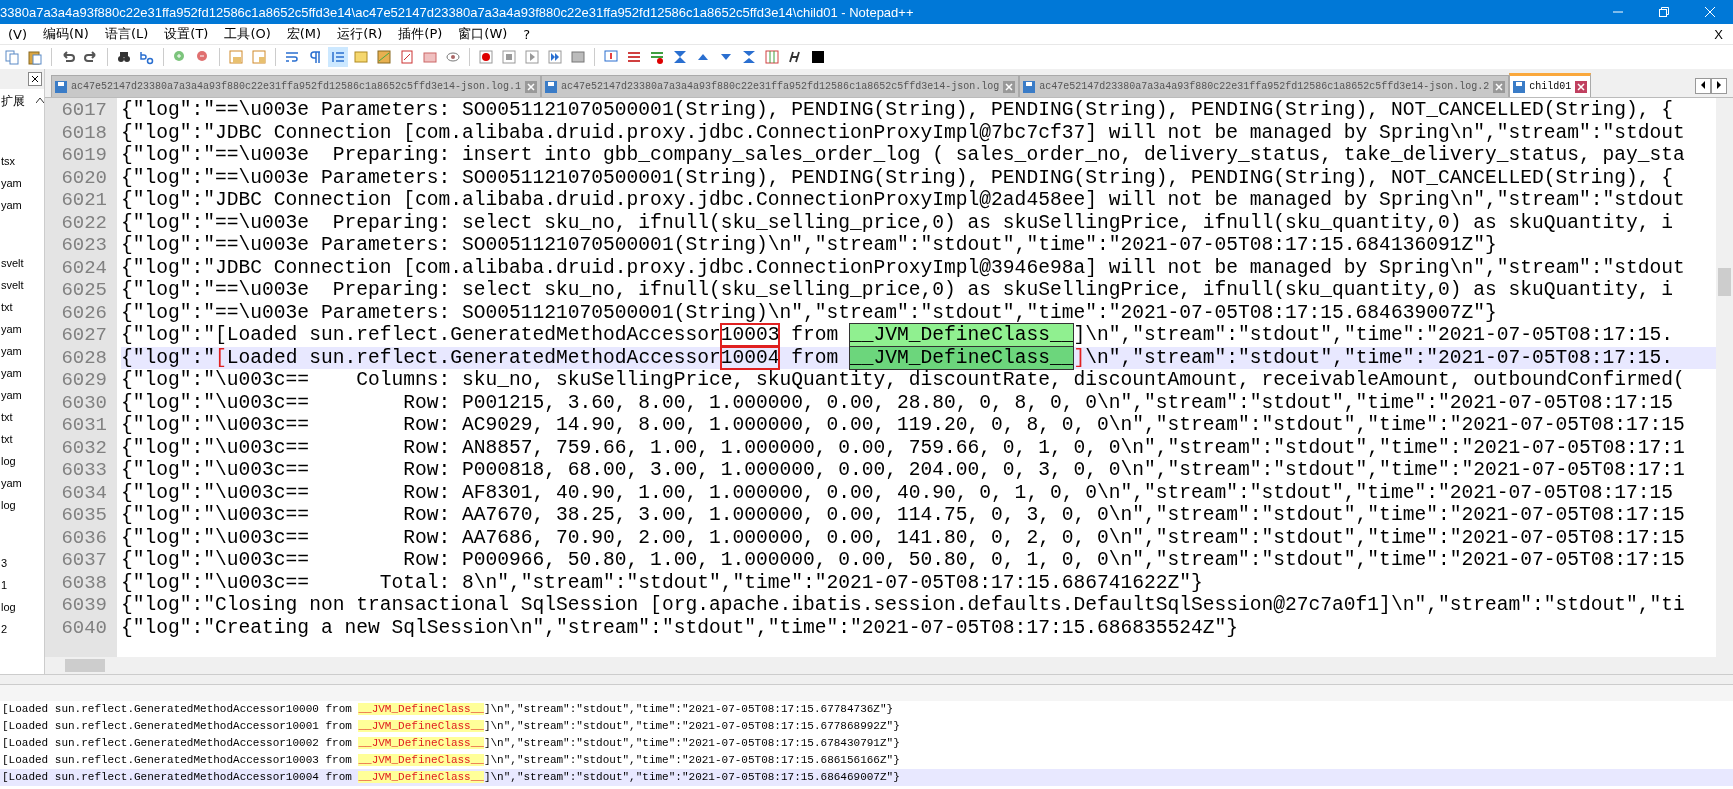  What do you see at coordinates (1718, 34) in the screenshot?
I see `menu-close-button: X` at bounding box center [1718, 34].